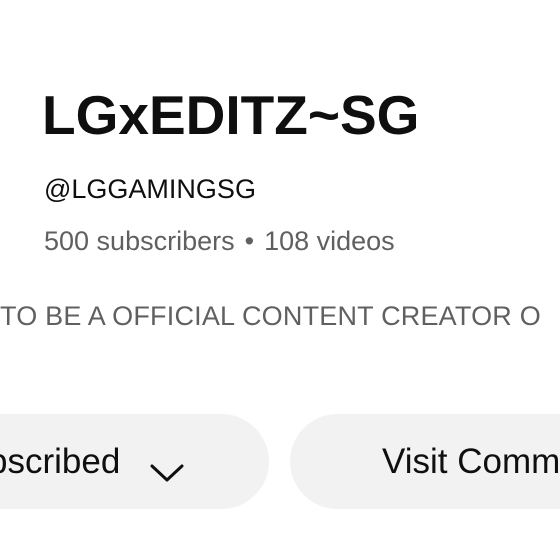  Describe the element at coordinates (471, 461) in the screenshot. I see `visit-community-label: Visit Comm` at that location.